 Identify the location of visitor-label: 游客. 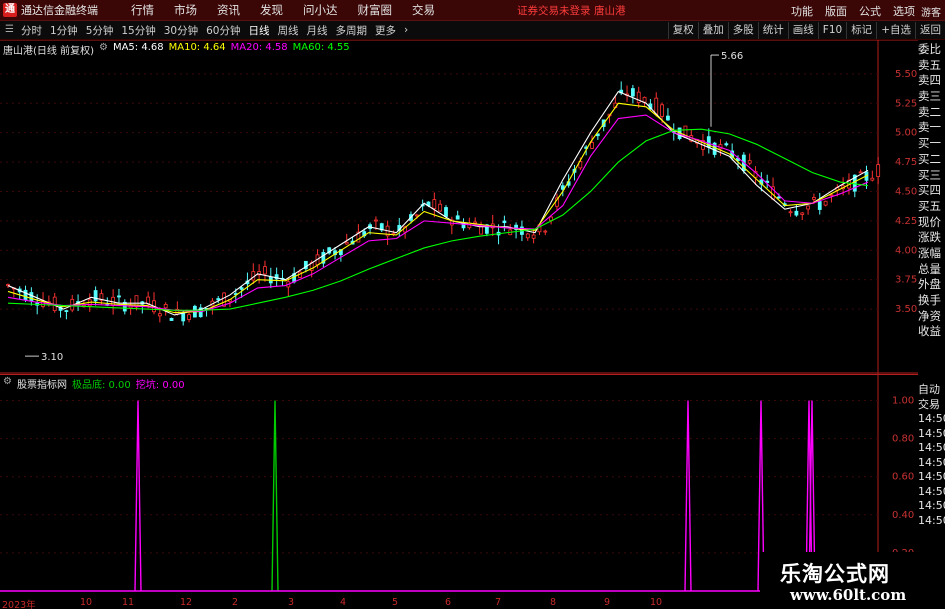
(931, 11).